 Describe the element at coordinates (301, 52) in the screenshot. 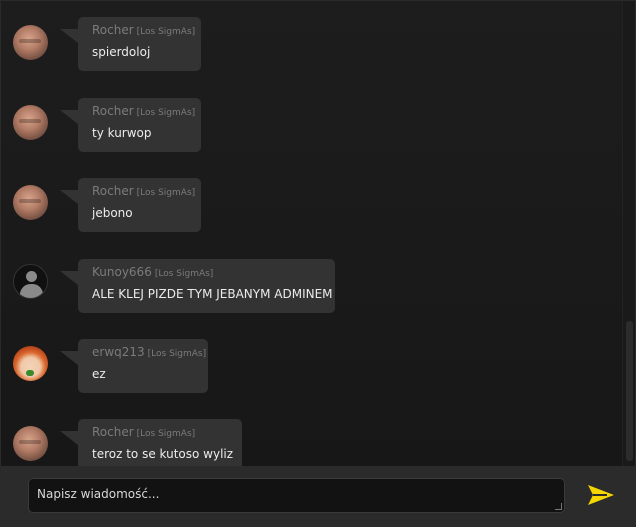

I see `chat-message: Rocher [Los SigmAs] spierdoloj` at that location.